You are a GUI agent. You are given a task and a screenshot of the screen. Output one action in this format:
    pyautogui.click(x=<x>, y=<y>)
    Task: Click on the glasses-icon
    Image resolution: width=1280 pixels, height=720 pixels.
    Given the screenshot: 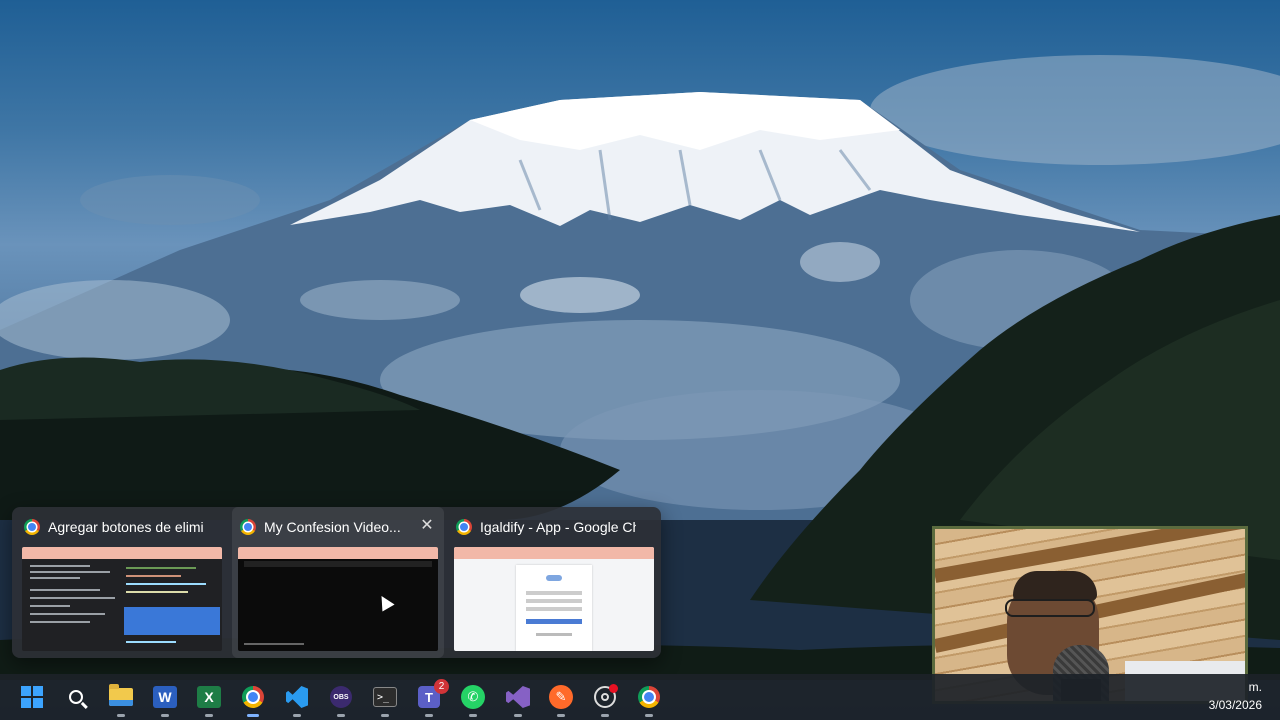 What is the action you would take?
    pyautogui.click(x=1050, y=608)
    